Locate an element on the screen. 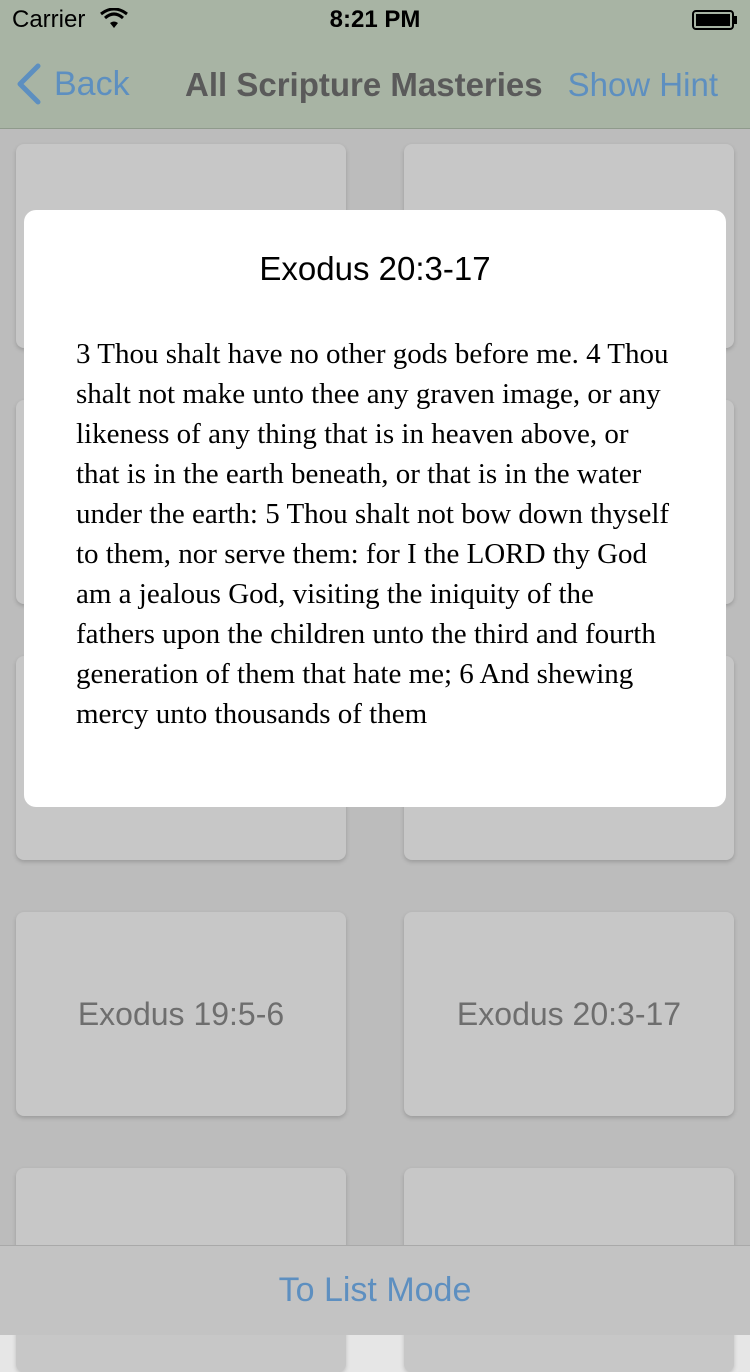 The image size is (750, 1372). bottom-toolbar: To List Mode is located at coordinates (375, 1290).